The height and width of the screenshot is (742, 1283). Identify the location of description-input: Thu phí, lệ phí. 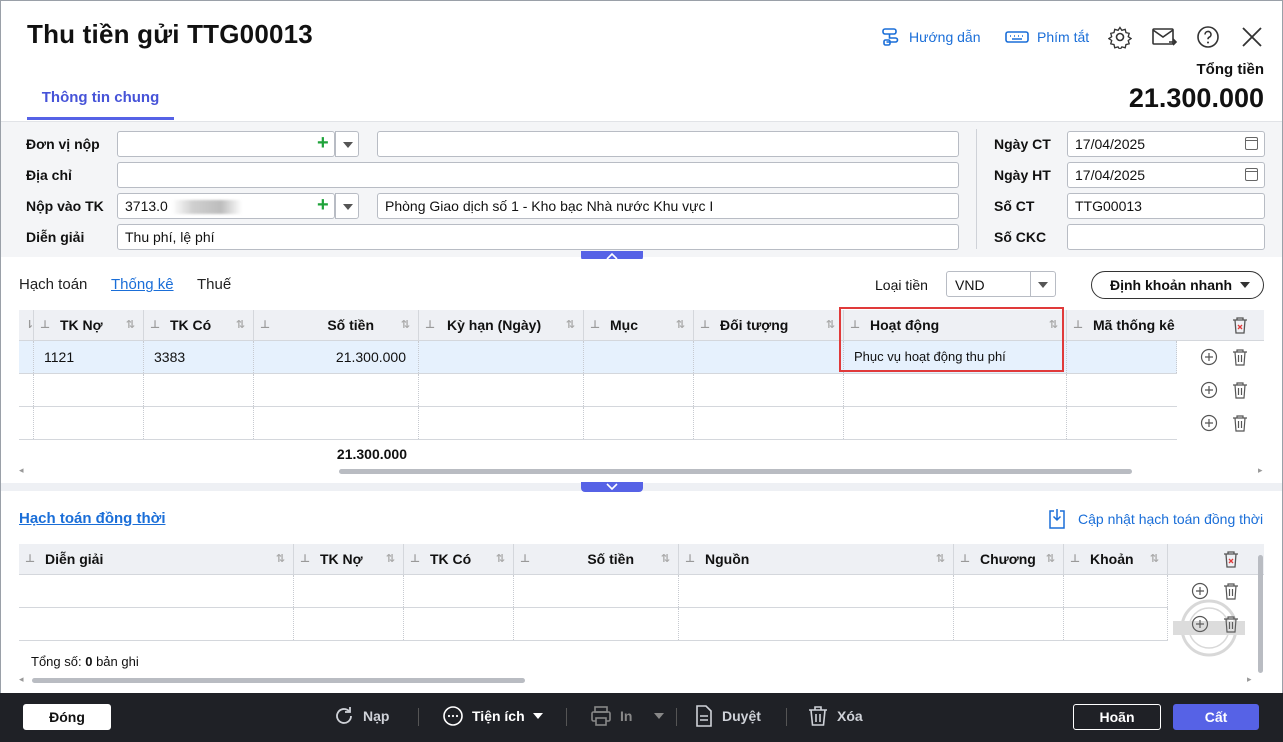
(538, 237).